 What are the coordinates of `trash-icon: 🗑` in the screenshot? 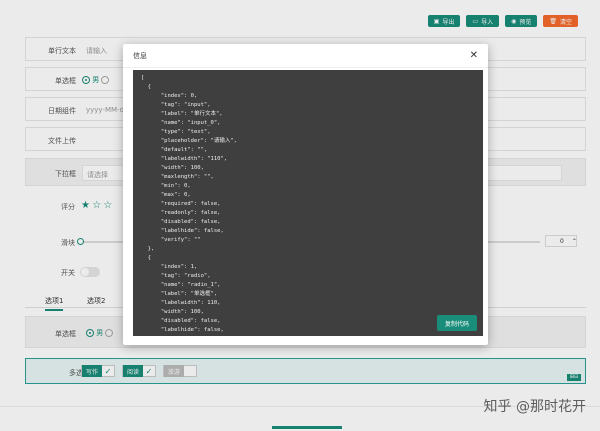 It's located at (553, 21).